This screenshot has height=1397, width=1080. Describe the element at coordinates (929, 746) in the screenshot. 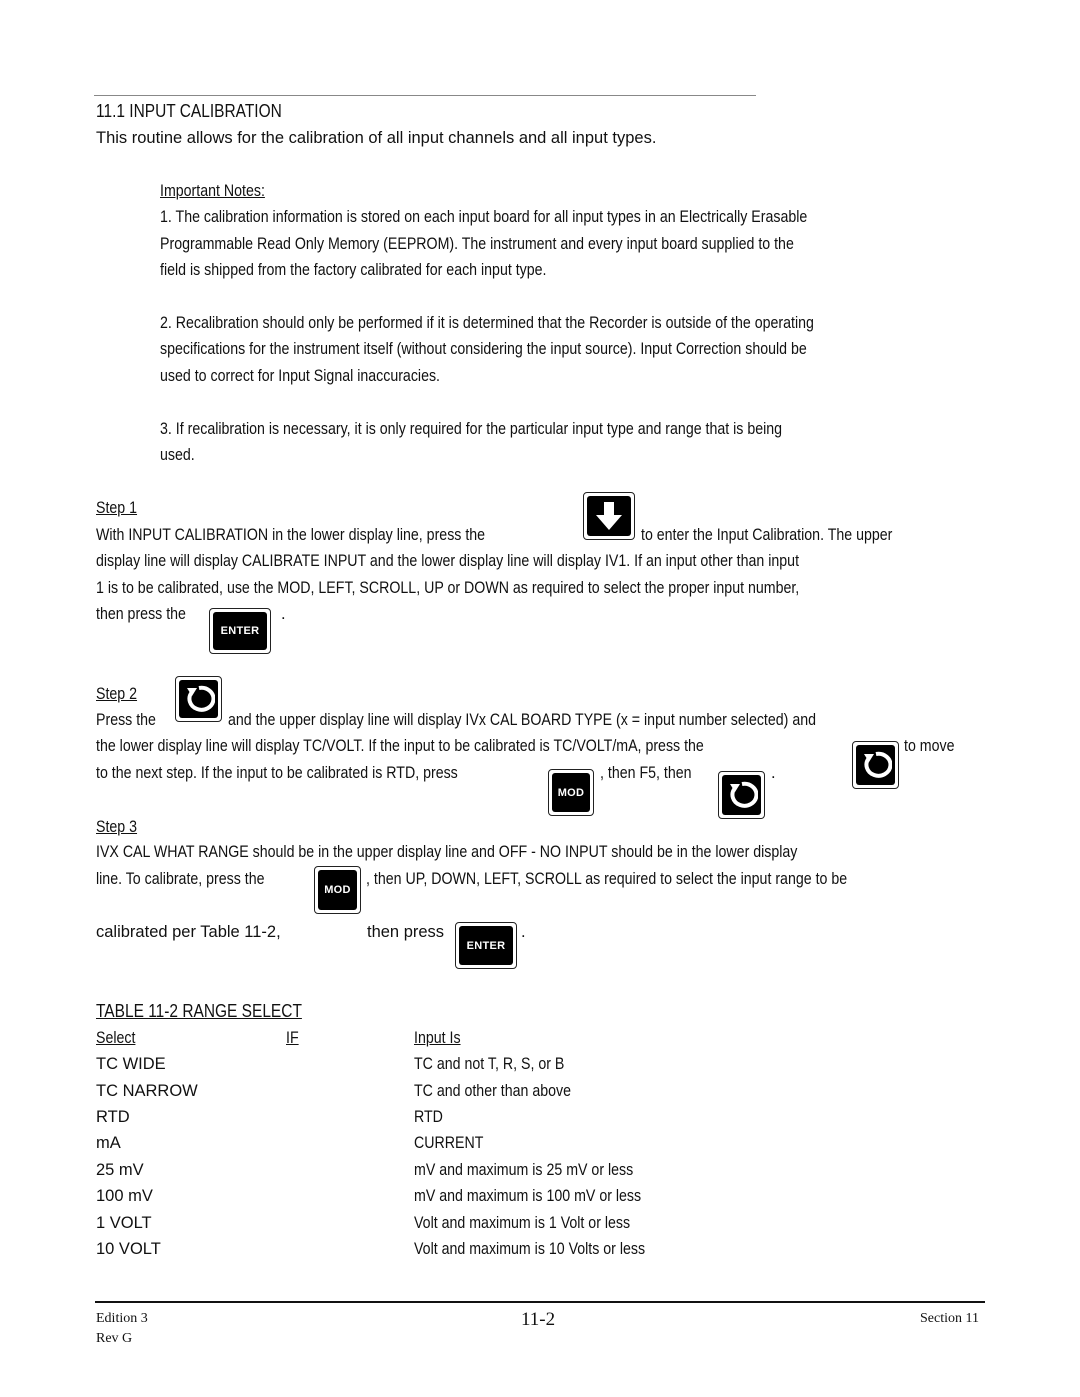

I see `step-2-line-2-after: to move` at that location.